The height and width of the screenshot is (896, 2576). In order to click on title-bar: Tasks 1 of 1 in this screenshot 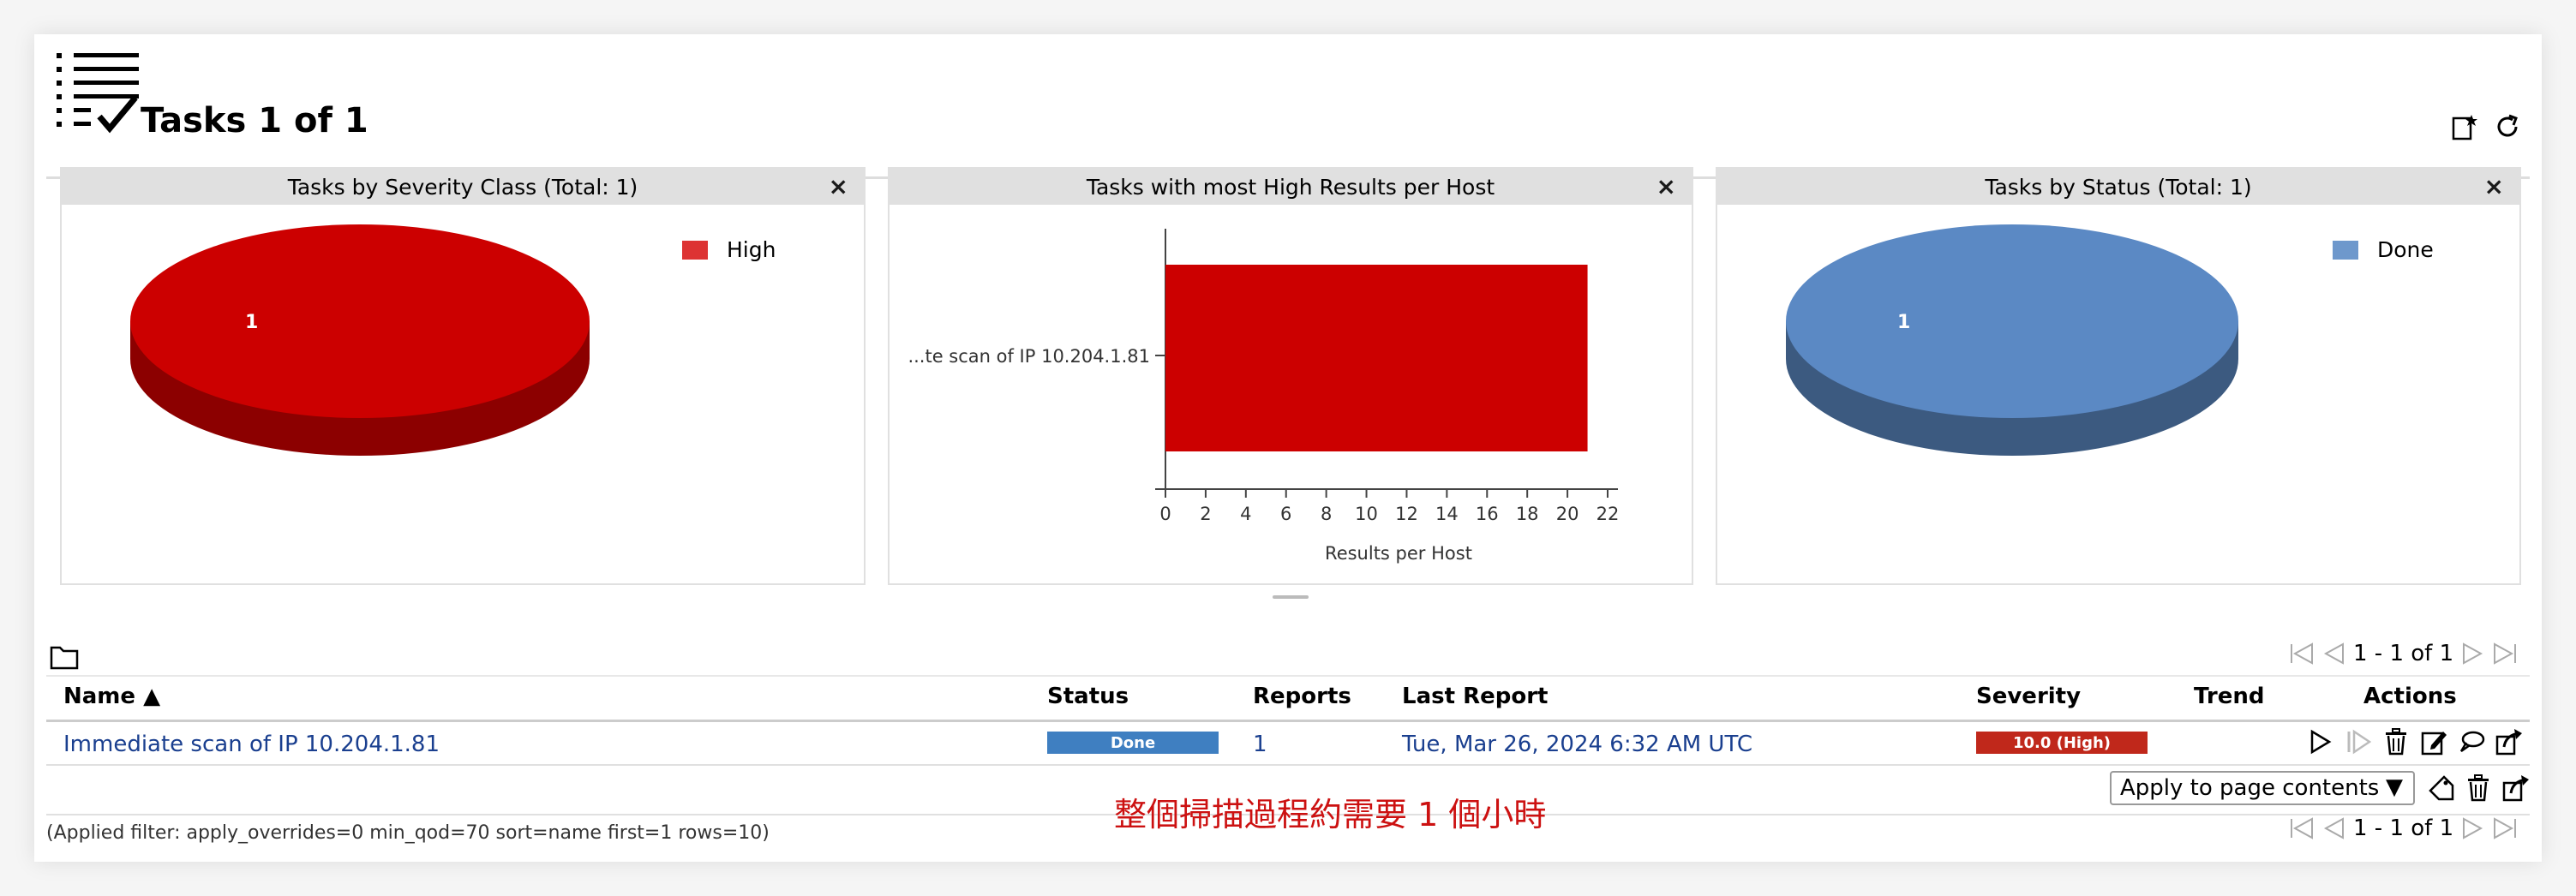, I will do `click(1288, 110)`.